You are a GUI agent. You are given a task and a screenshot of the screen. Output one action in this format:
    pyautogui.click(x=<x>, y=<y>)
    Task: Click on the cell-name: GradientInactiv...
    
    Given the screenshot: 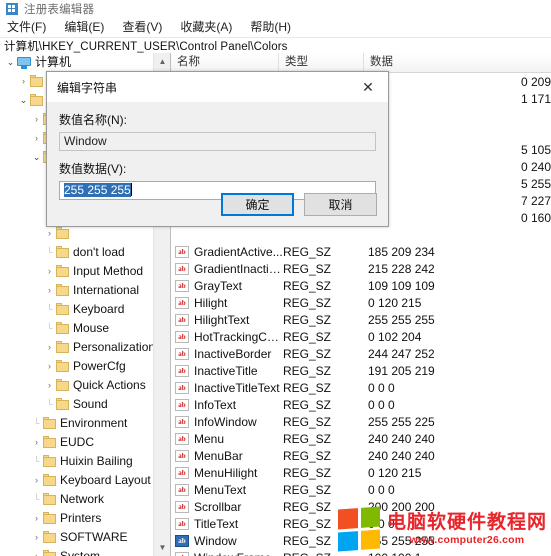 What is the action you would take?
    pyautogui.click(x=238, y=268)
    